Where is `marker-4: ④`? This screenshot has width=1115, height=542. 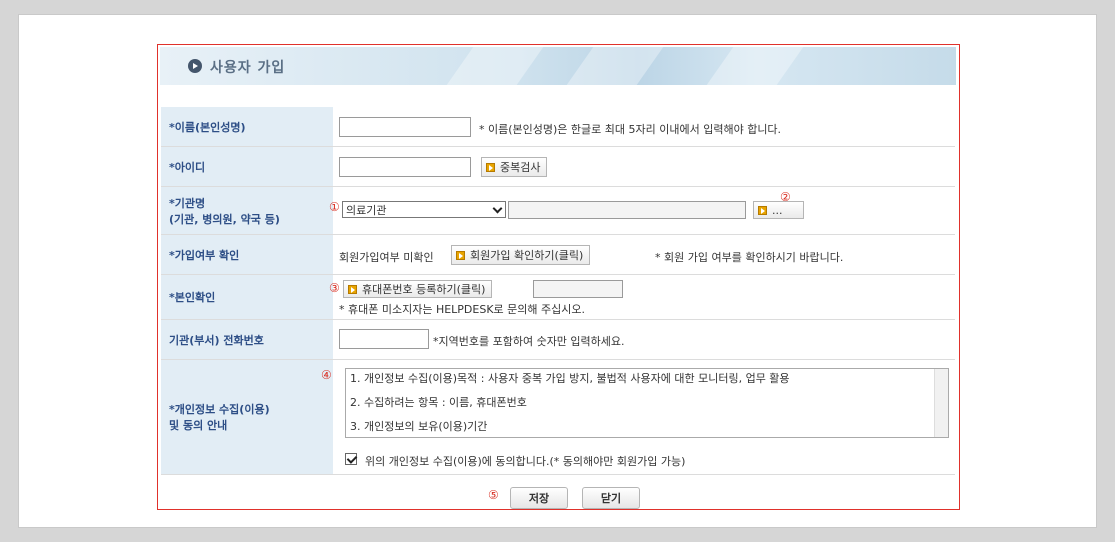
marker-4: ④ is located at coordinates (326, 375).